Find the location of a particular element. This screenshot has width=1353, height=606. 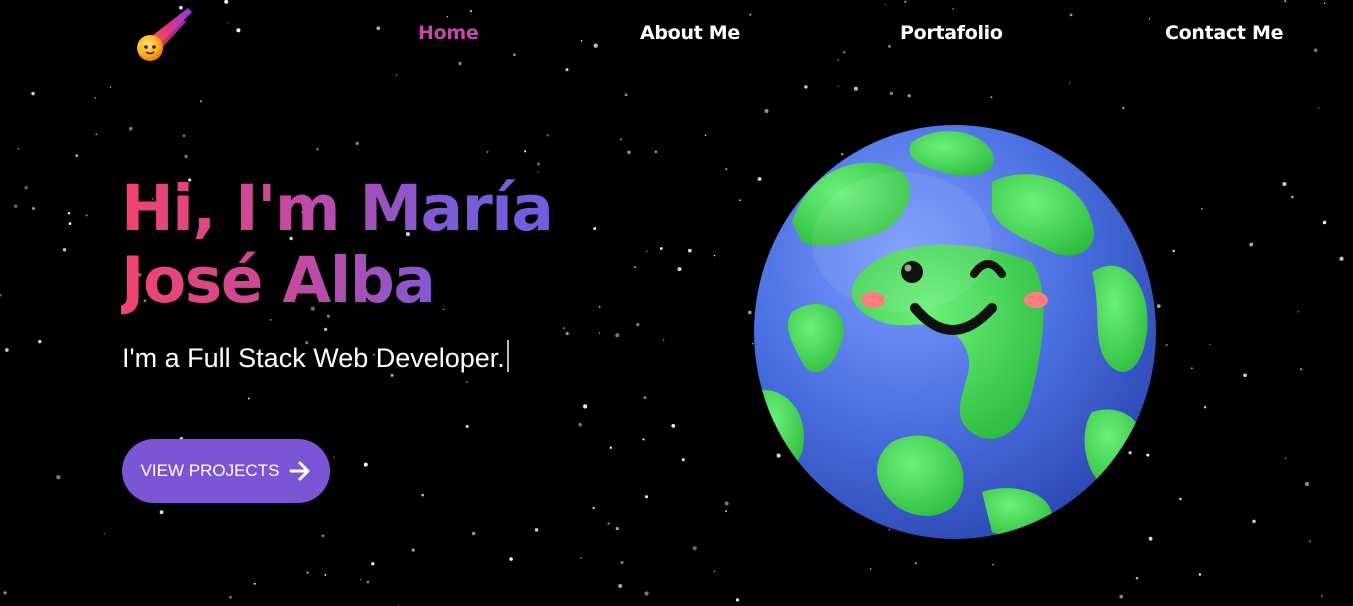

hero-title-line-1: Hi, I'm María is located at coordinates (337, 208).